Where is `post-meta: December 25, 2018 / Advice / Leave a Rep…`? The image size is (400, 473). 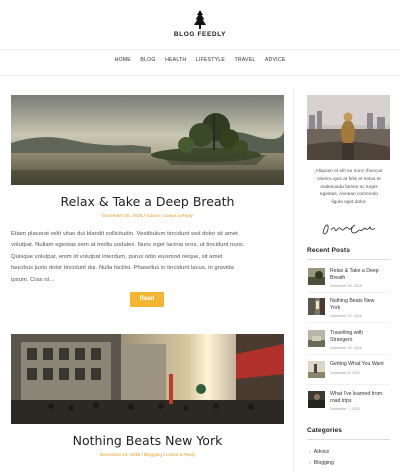 post-meta: December 25, 2018 / Advice / Leave a Rep… is located at coordinates (147, 215).